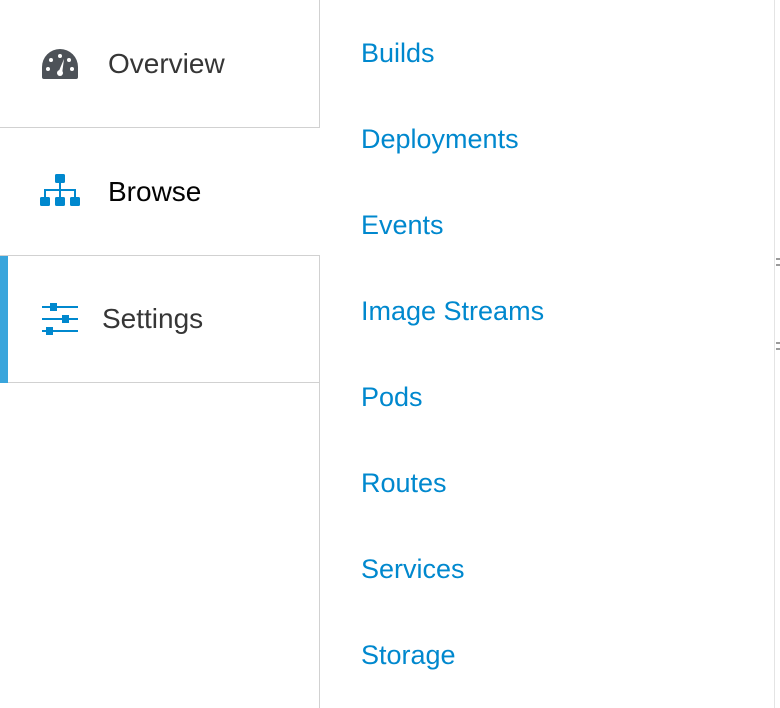 Image resolution: width=780 pixels, height=708 pixels. I want to click on nav-item-overview: Overview, so click(159, 64).